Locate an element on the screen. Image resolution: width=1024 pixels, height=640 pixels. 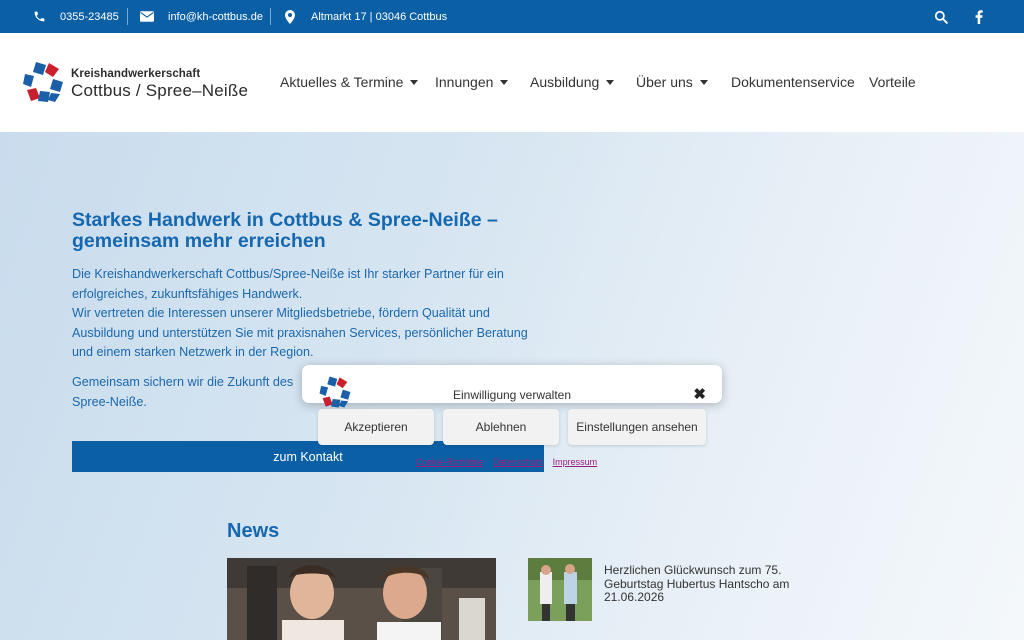
phone-link: 0355-23485 is located at coordinates (76, 16).